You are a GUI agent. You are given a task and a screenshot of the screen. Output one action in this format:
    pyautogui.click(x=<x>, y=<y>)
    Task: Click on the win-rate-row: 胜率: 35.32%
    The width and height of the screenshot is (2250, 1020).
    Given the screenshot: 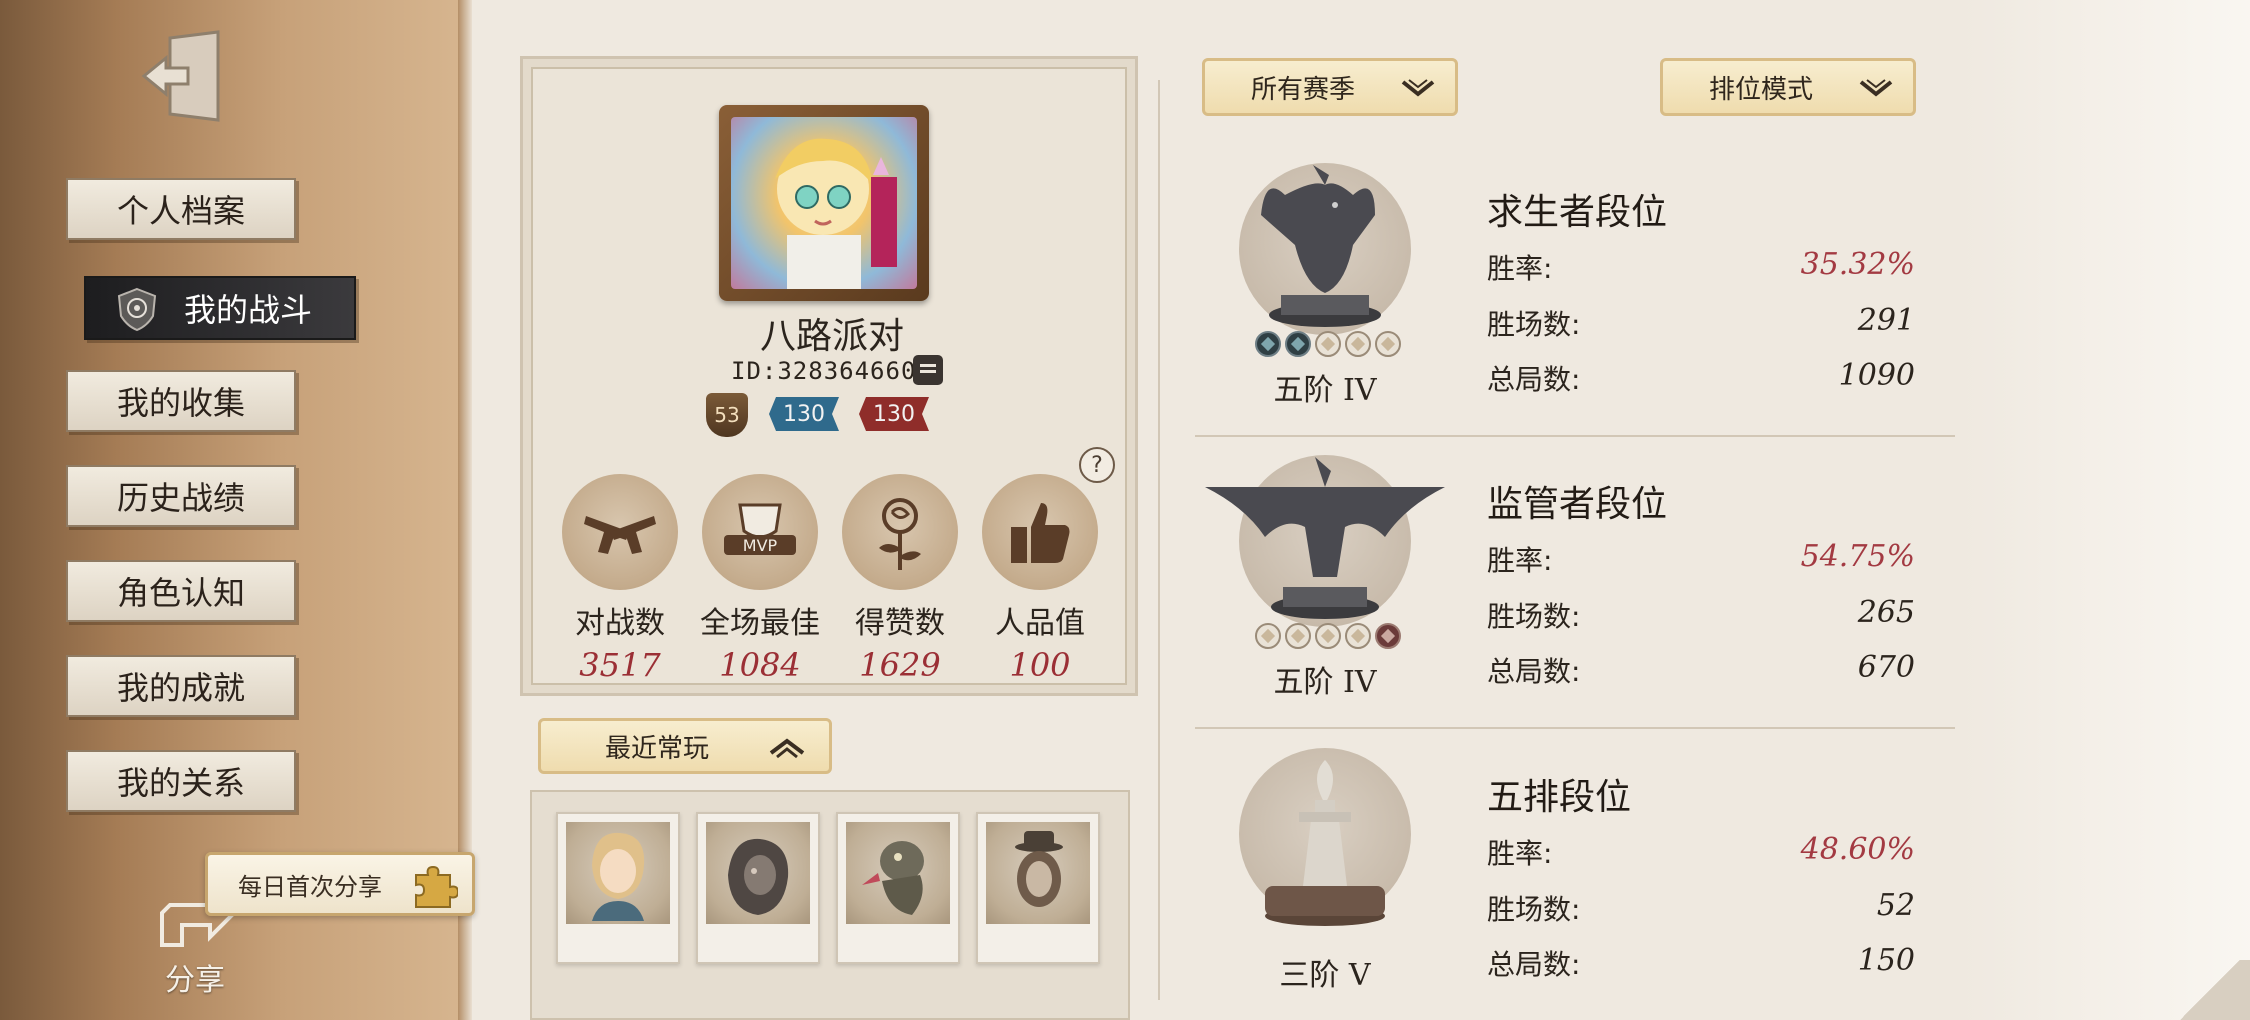 What is the action you would take?
    pyautogui.click(x=1701, y=267)
    